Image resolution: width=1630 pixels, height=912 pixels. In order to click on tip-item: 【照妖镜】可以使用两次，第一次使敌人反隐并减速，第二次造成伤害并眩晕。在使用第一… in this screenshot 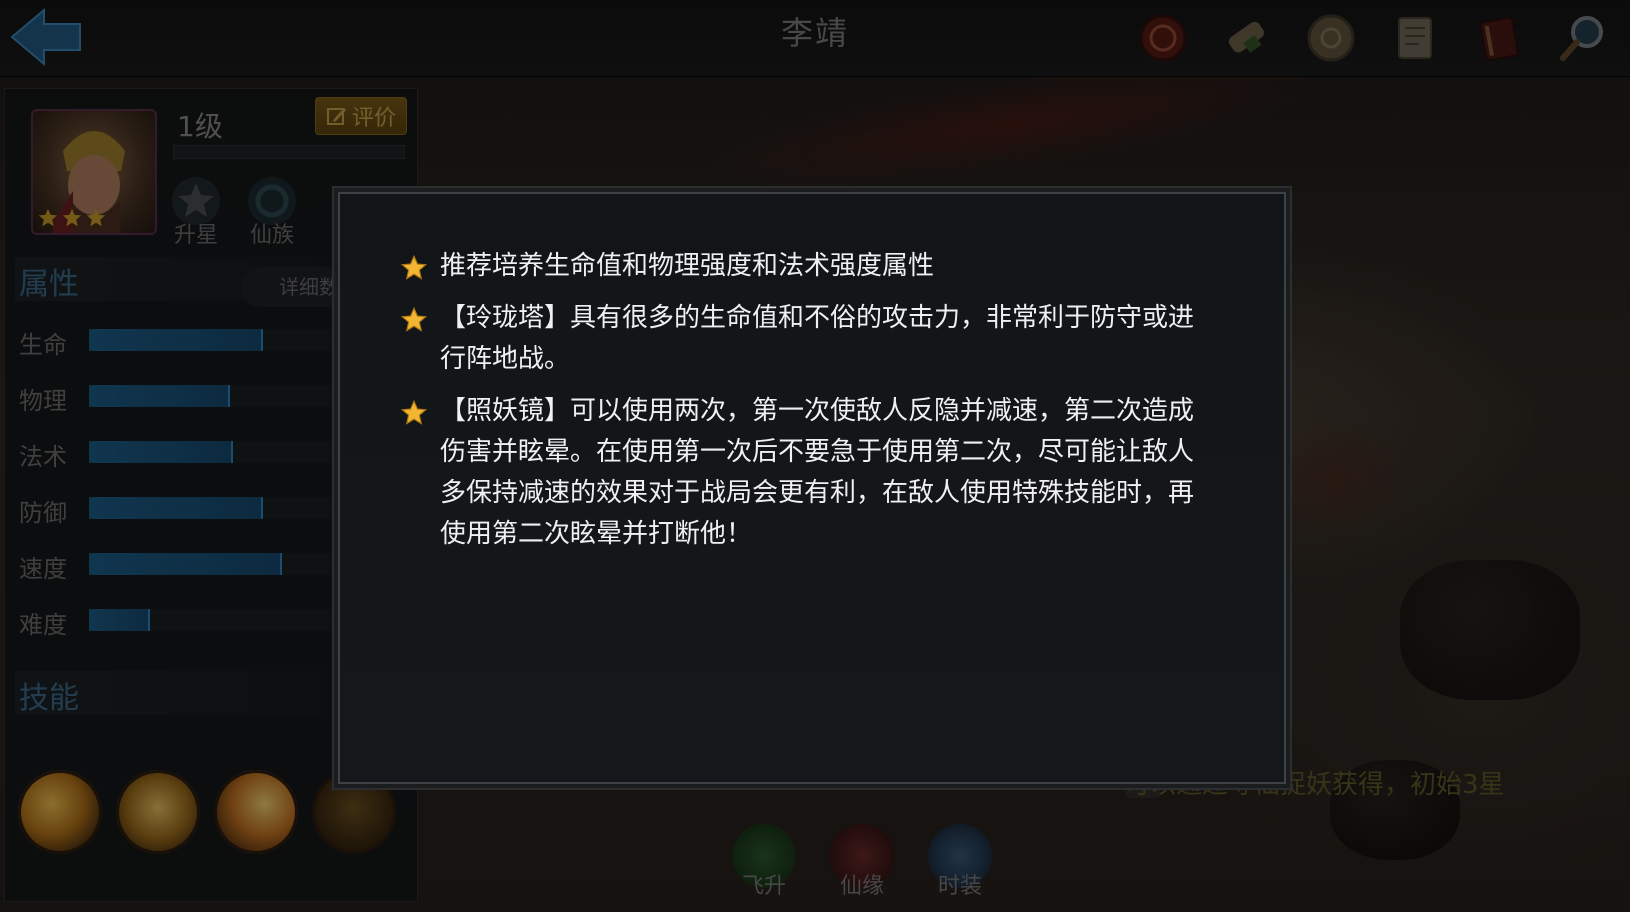, I will do `click(800, 473)`.